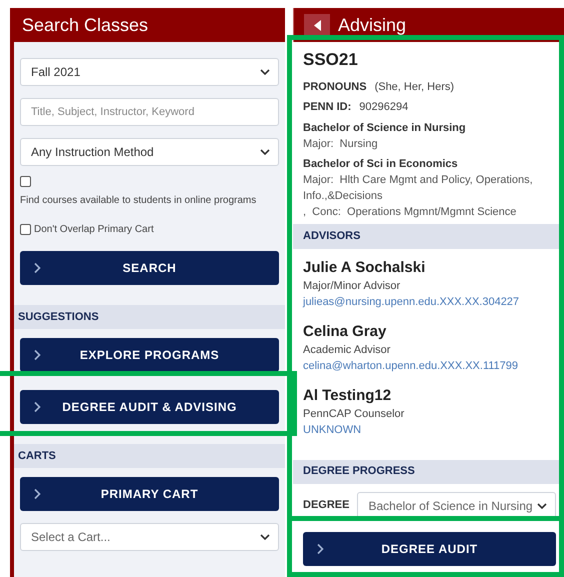  Describe the element at coordinates (149, 268) in the screenshot. I see `search-button: SEARCH` at that location.